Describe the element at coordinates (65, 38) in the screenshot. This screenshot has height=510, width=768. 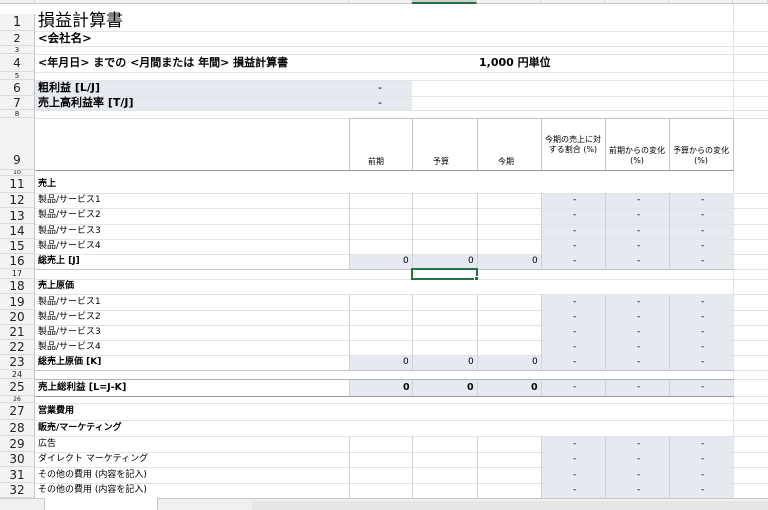
I see `company-name: <会社名>` at that location.